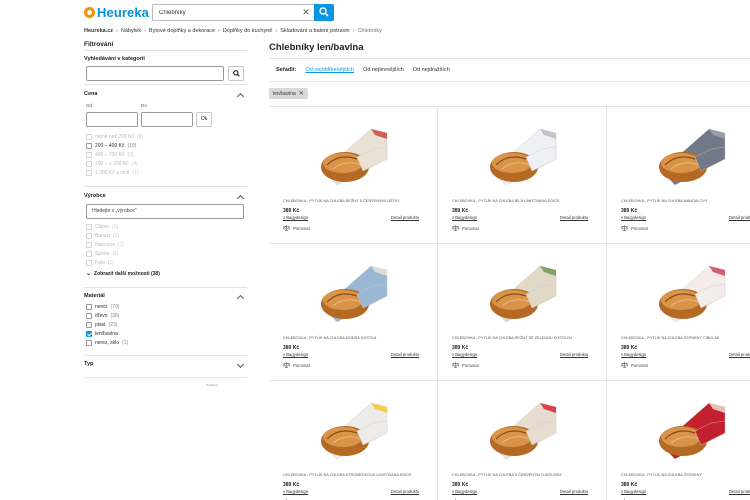  What do you see at coordinates (123, 274) in the screenshot?
I see `show-more-manufacturers: ⌄ Zobrazit další možnosti (38)` at bounding box center [123, 274].